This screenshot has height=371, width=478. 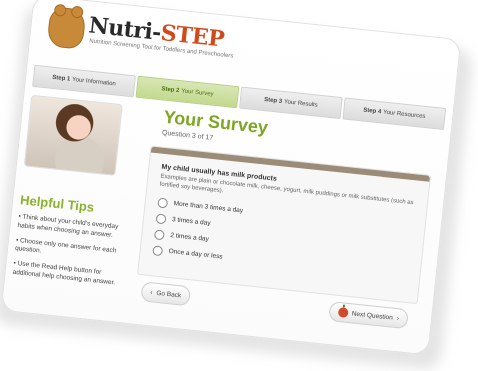 I want to click on apple-icon, so click(x=343, y=312).